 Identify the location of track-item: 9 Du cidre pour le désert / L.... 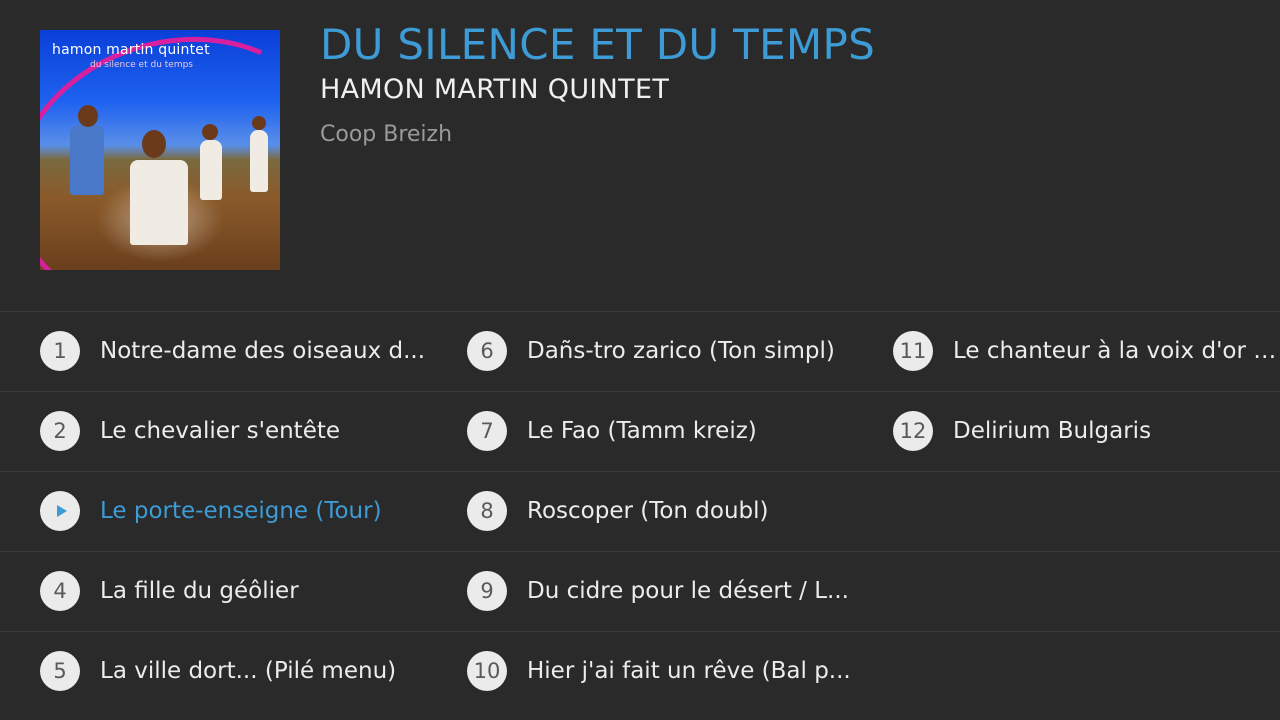
(660, 591).